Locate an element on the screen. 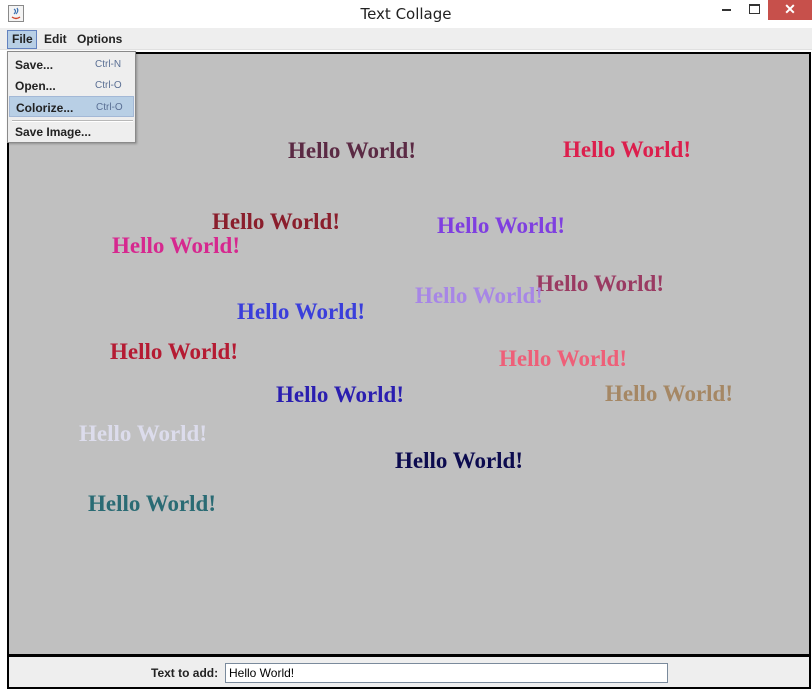 The width and height of the screenshot is (812, 691). collage-text-9: Hello World! is located at coordinates (174, 351).